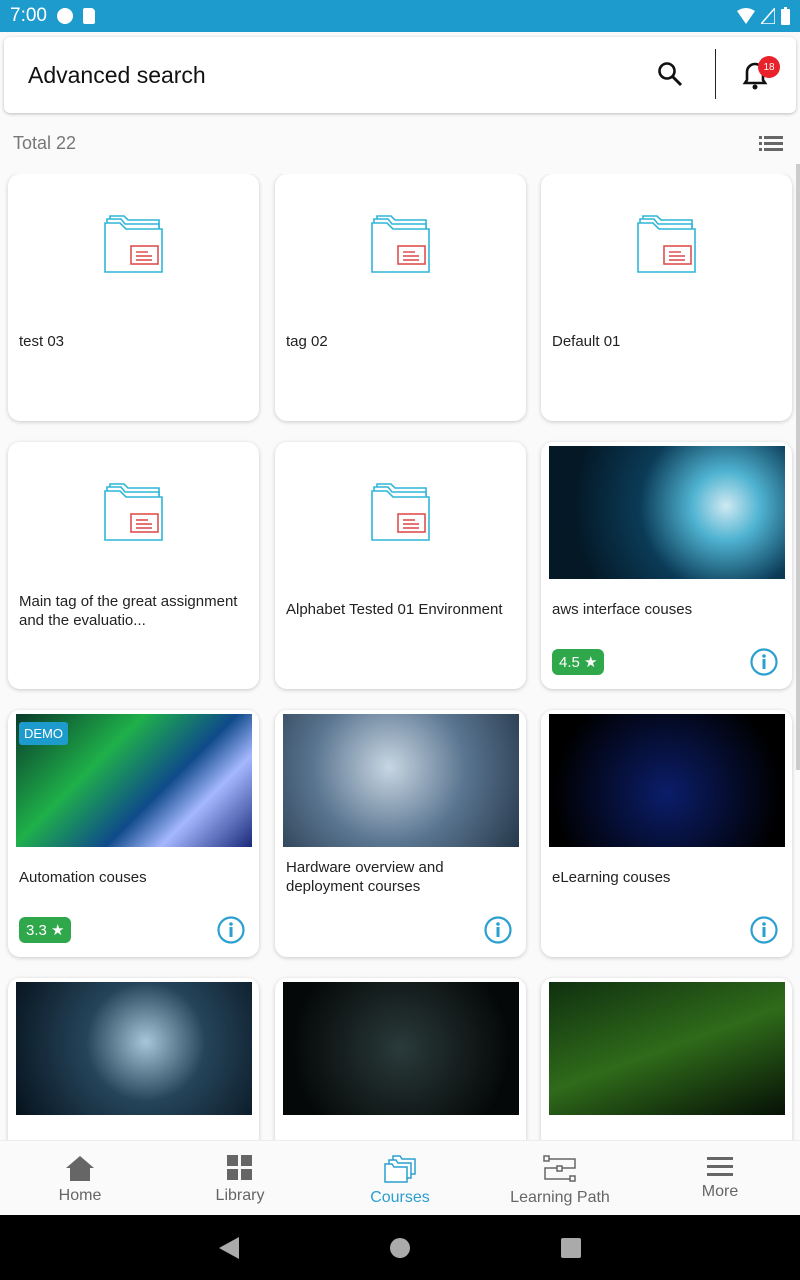 This screenshot has height=1280, width=800. Describe the element at coordinates (133, 833) in the screenshot. I see `course-card: DEMO Automation couses 3.3 ★` at that location.